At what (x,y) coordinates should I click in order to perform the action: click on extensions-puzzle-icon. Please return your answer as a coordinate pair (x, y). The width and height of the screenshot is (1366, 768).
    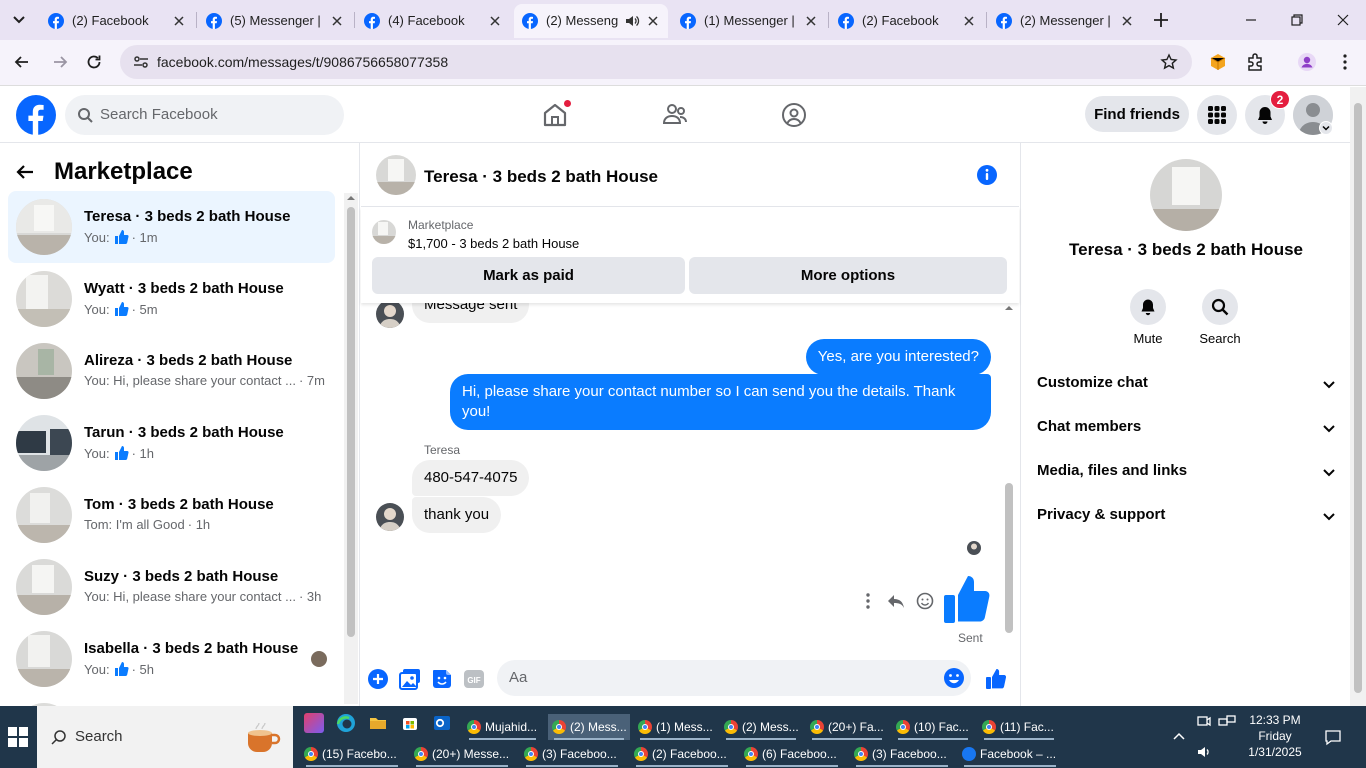
    Looking at the image, I should click on (1255, 62).